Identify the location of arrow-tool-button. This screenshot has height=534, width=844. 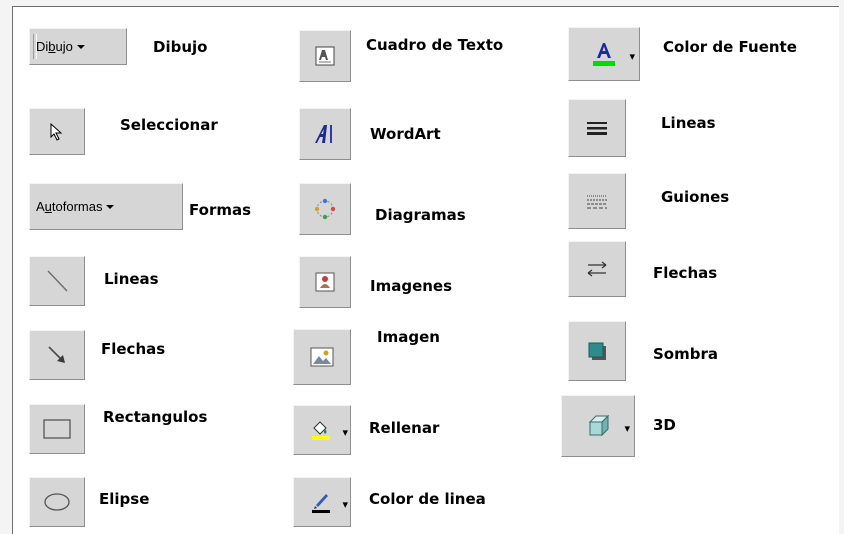
(57, 355).